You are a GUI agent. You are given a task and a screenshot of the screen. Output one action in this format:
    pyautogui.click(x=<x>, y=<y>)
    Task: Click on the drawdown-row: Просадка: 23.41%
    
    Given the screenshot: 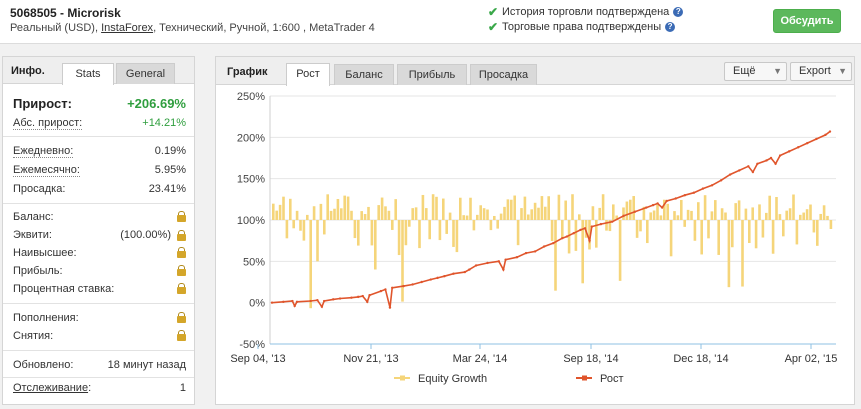 What is the action you would take?
    pyautogui.click(x=99, y=189)
    